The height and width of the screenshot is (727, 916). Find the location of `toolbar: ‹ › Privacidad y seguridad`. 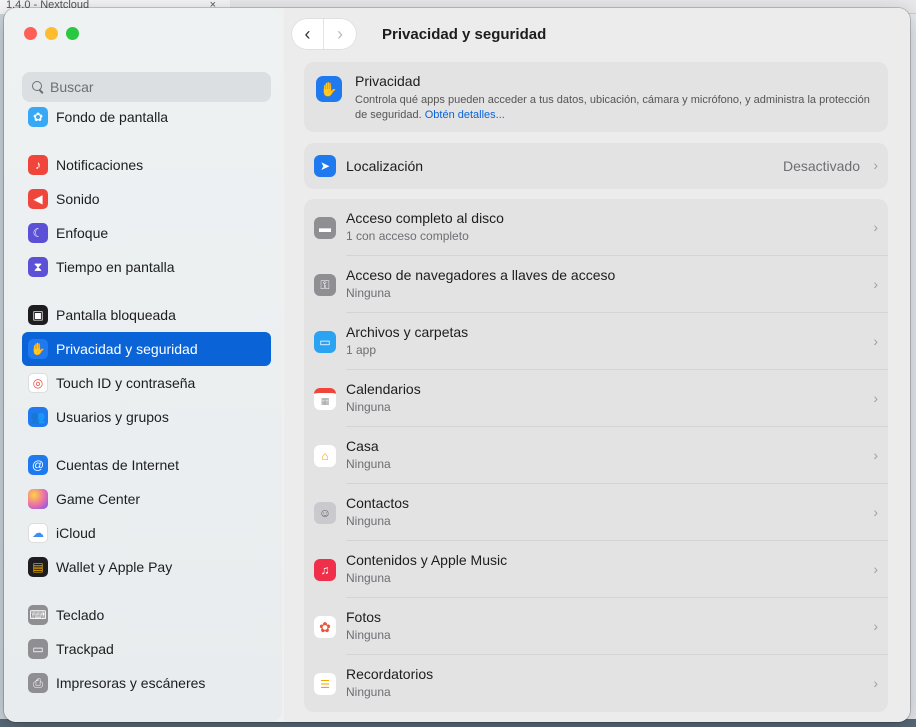

toolbar: ‹ › Privacidad y seguridad is located at coordinates (597, 34).